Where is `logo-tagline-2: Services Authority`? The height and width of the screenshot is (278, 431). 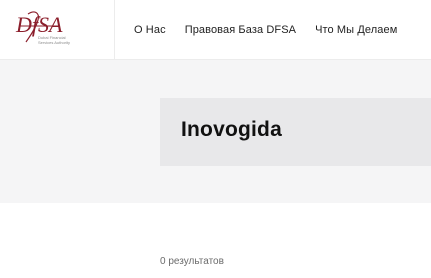
logo-tagline-2: Services Authority is located at coordinates (54, 42).